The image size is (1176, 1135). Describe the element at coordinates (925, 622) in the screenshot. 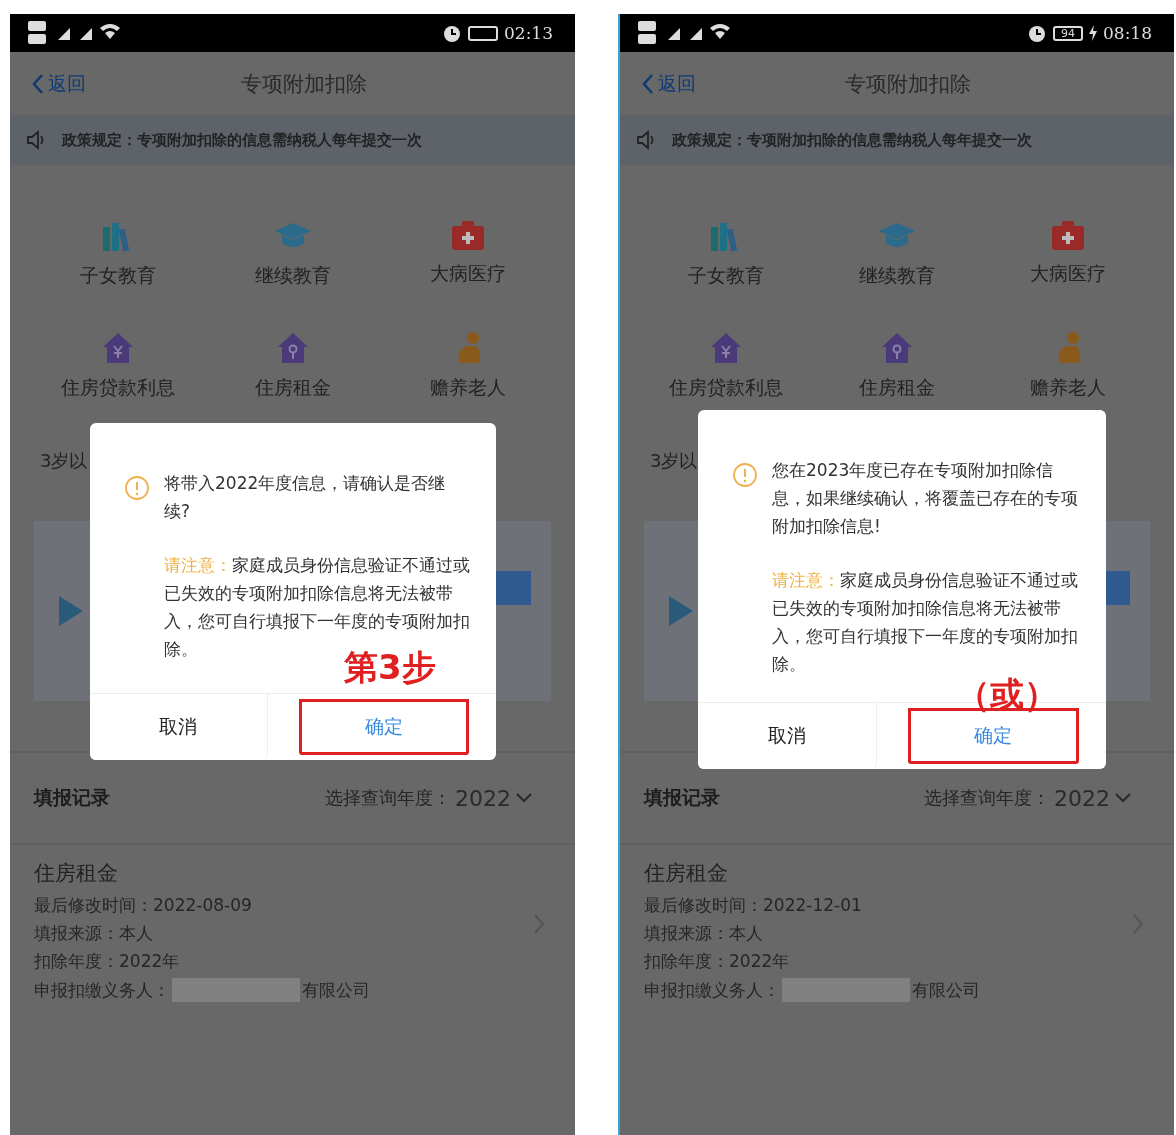

I see `dialog-note: 请注意：家庭成员身份信息验证不通过或已失效的专项附加扣除信息将无法被带入，您可自行填报下一年度的专项附加扣除。` at that location.